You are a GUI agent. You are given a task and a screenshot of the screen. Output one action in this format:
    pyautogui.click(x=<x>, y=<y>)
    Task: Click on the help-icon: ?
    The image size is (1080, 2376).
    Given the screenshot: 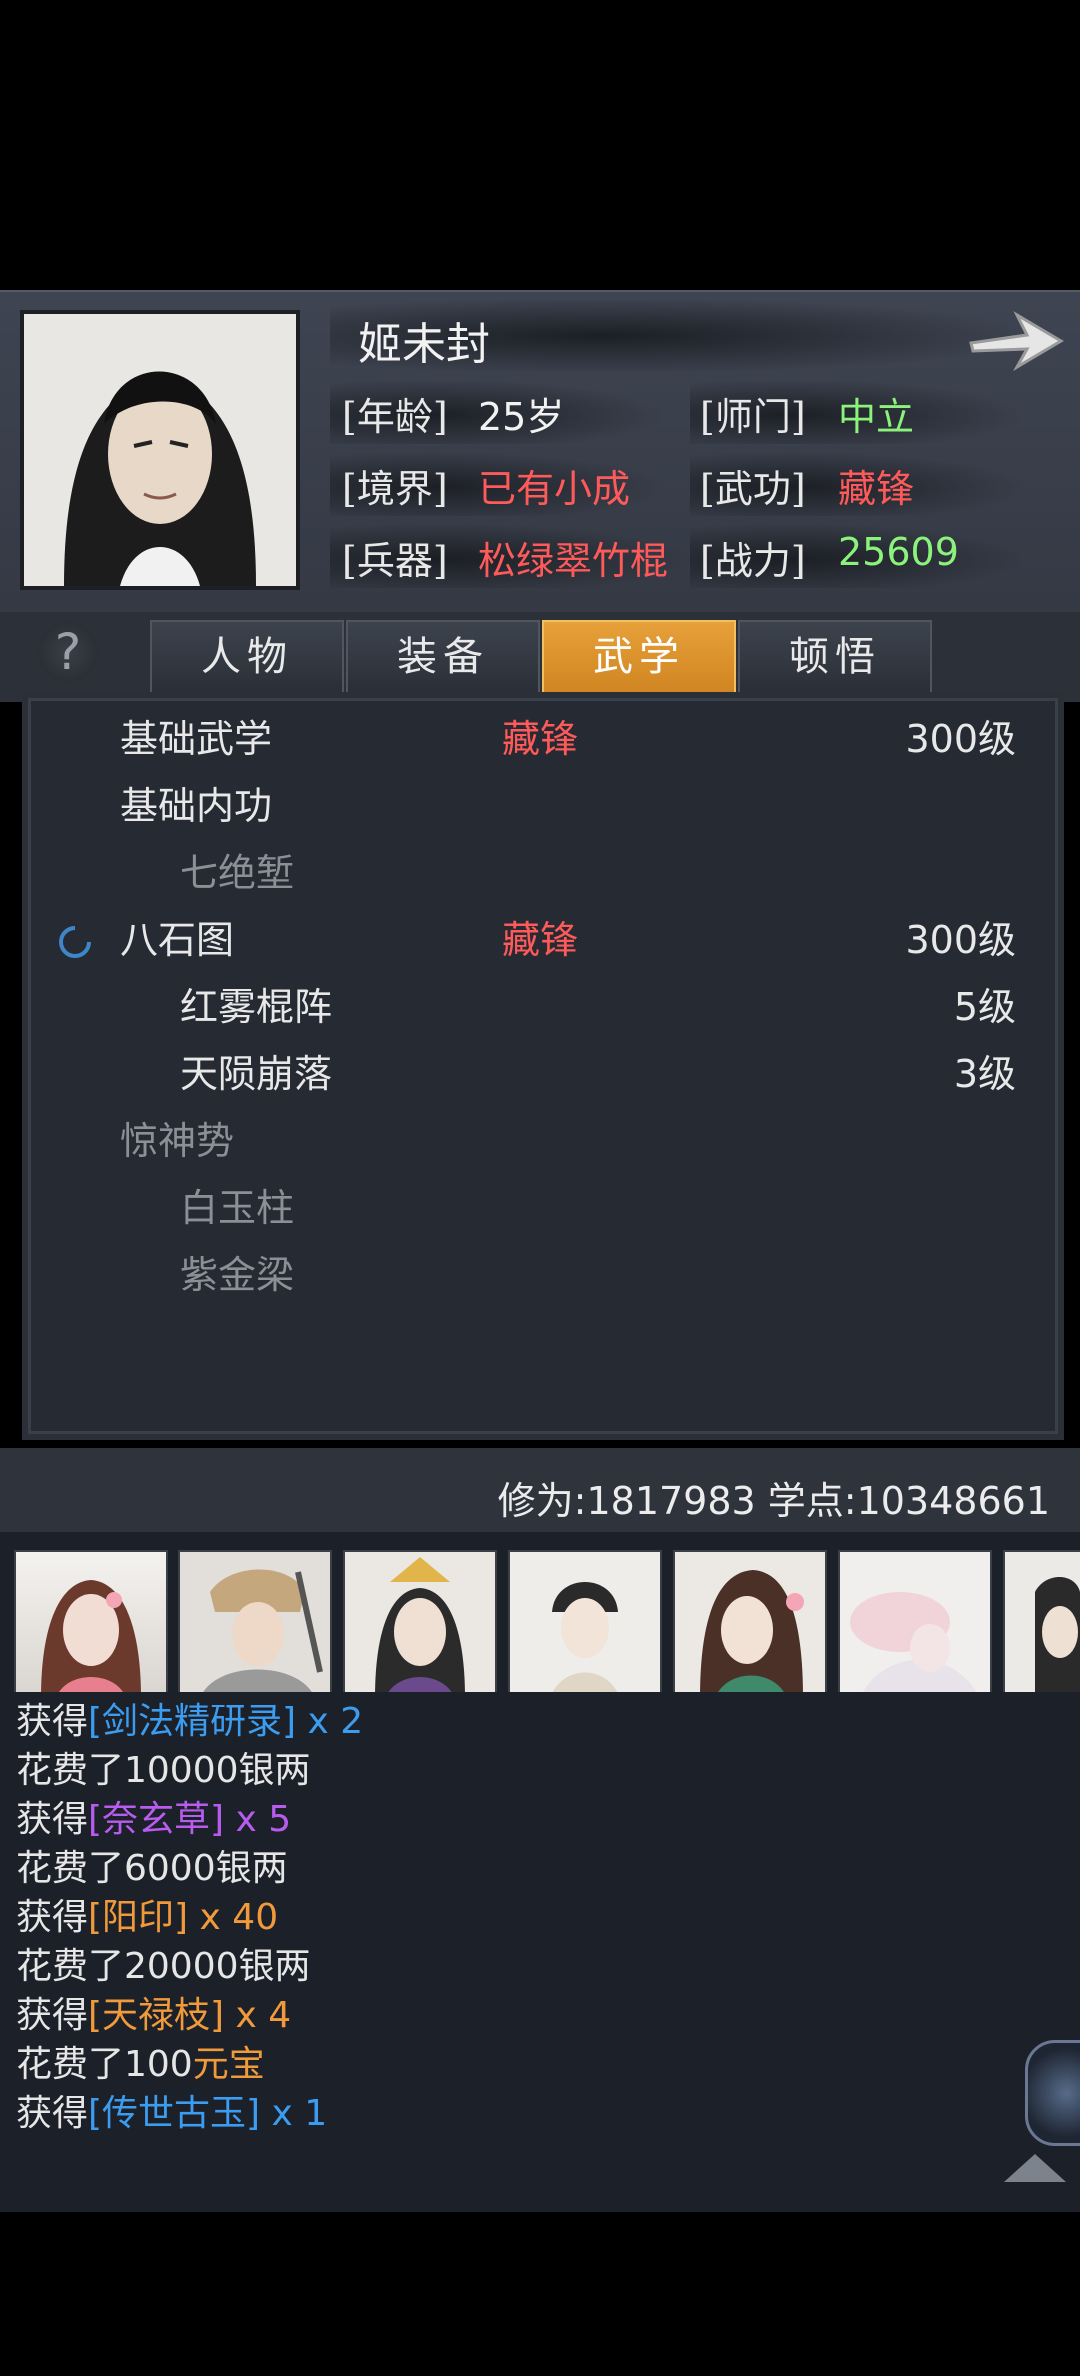 What is the action you would take?
    pyautogui.click(x=68, y=652)
    